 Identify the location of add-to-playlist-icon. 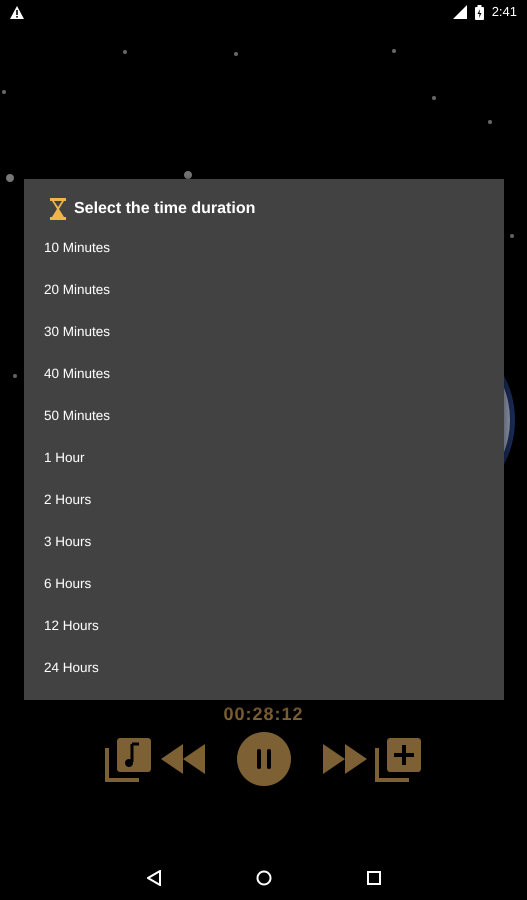
(398, 759).